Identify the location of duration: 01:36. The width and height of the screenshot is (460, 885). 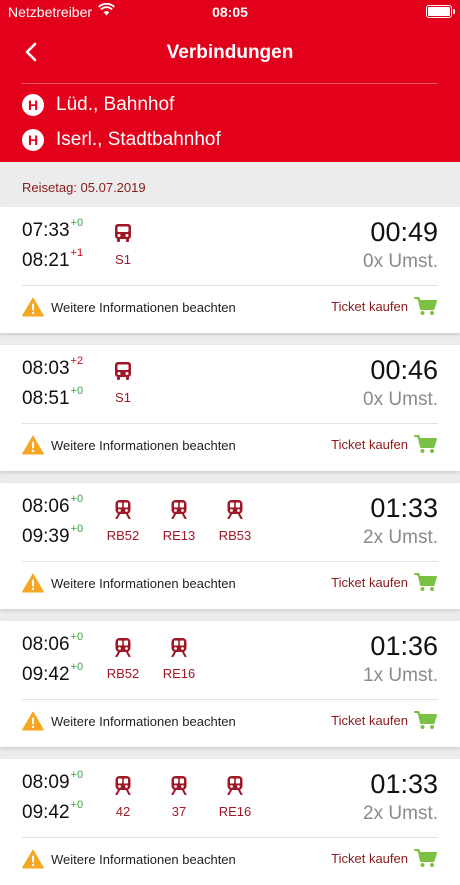
(404, 646).